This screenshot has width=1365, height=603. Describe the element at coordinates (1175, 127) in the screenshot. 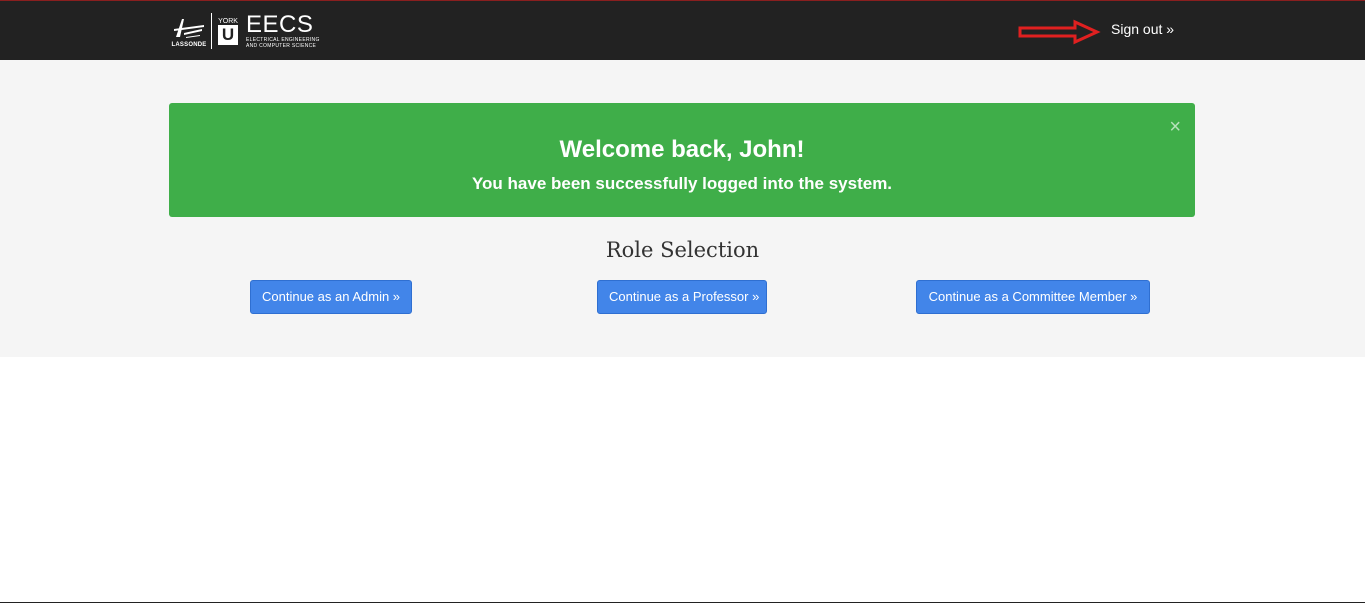

I see `close-icon: ×` at that location.